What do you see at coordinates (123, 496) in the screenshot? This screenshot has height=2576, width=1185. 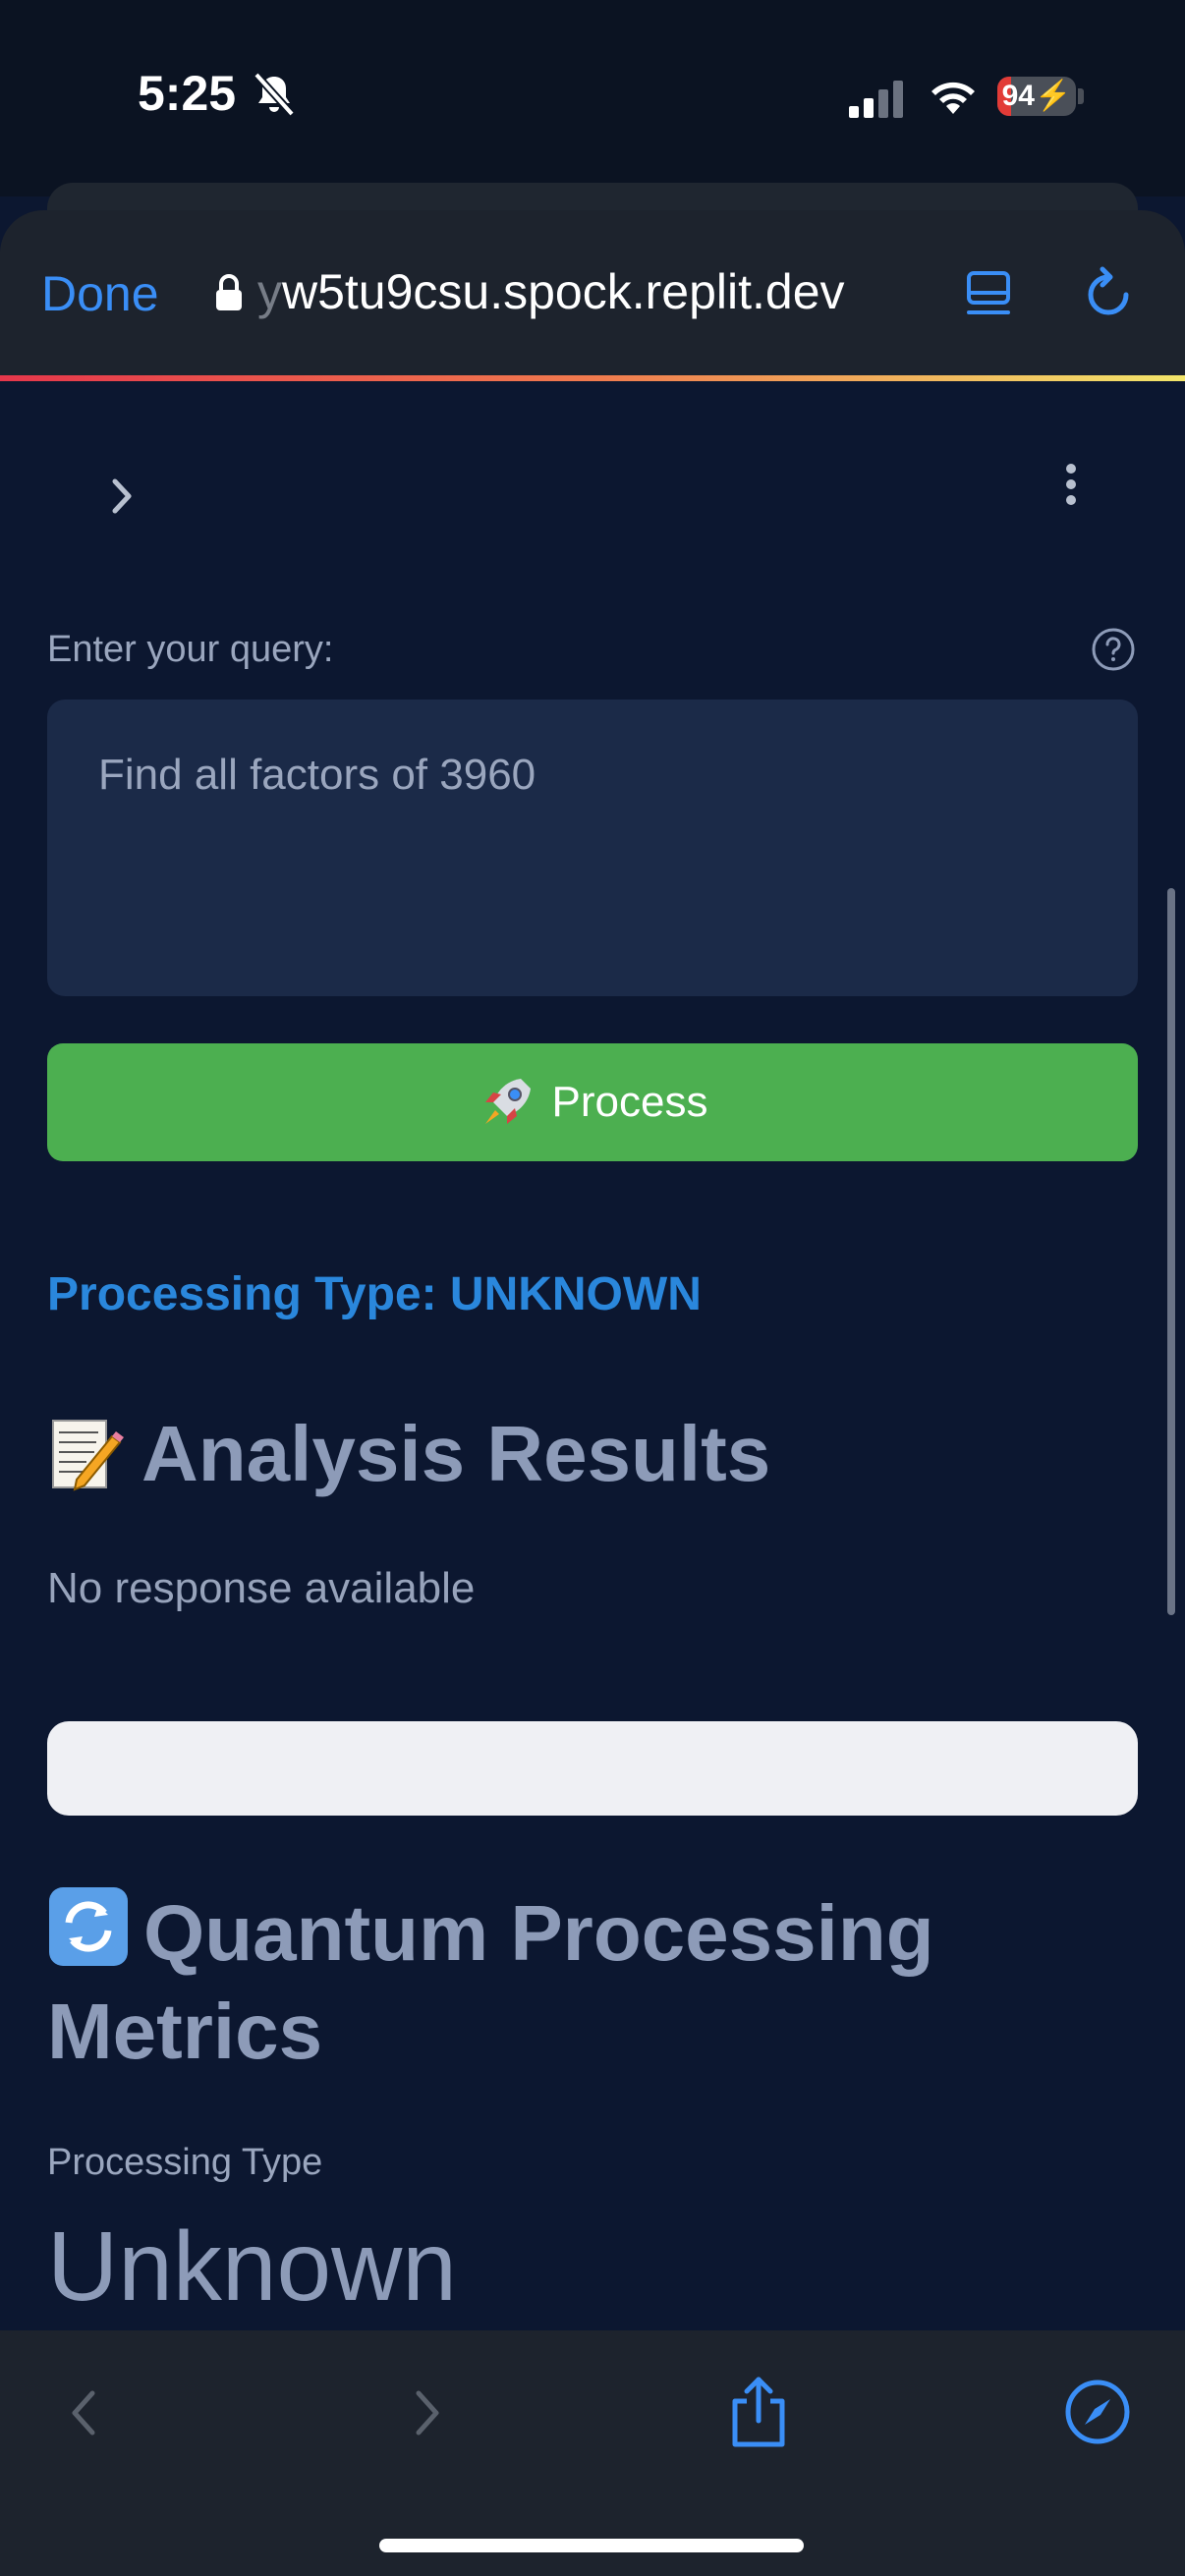 I see `chevron-right-icon` at bounding box center [123, 496].